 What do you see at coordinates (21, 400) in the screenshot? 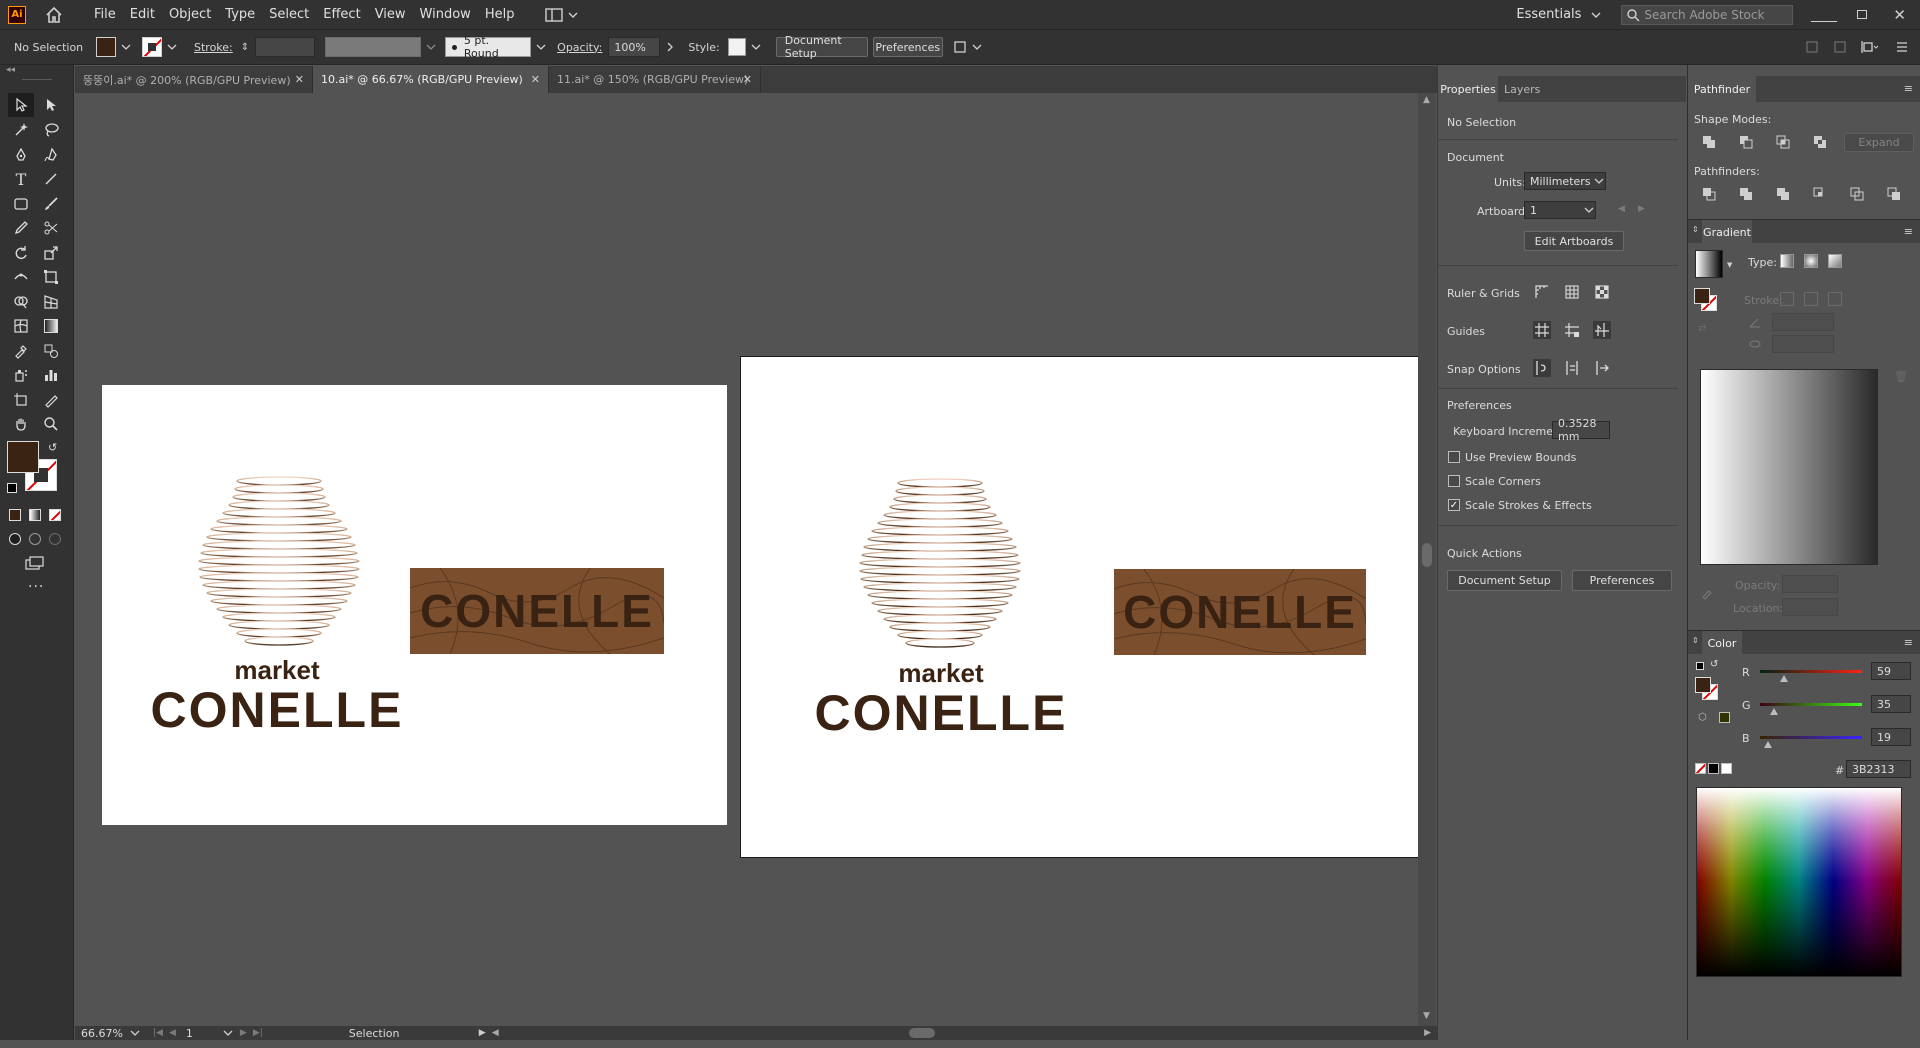
I see `artboard-tool` at bounding box center [21, 400].